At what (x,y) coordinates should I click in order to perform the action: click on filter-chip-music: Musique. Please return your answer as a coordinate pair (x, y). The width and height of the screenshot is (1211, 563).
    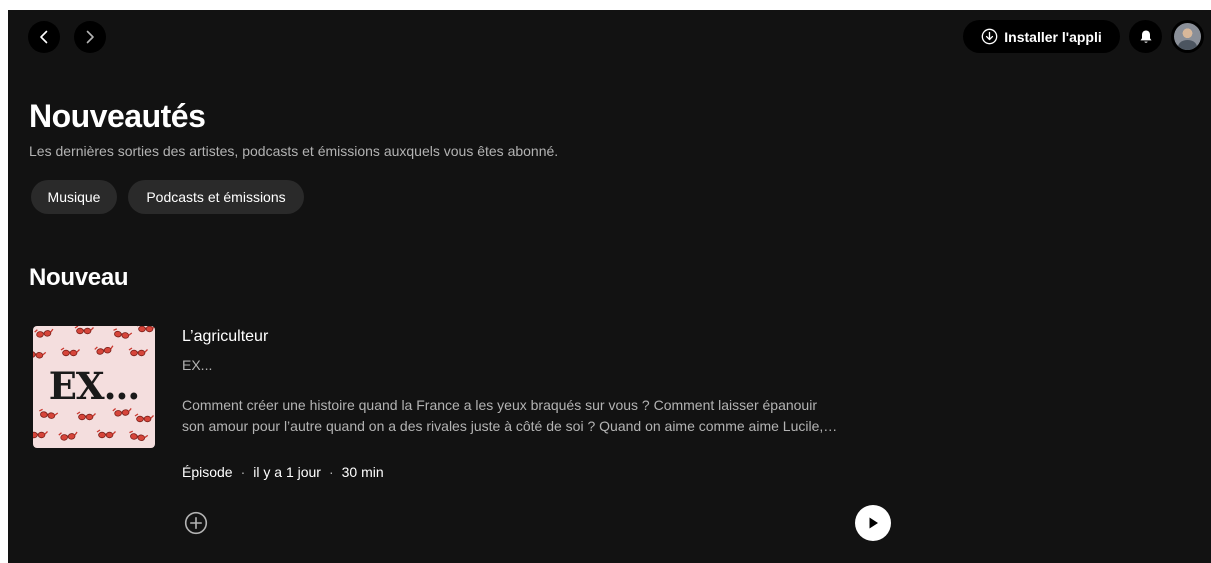
    Looking at the image, I should click on (74, 197).